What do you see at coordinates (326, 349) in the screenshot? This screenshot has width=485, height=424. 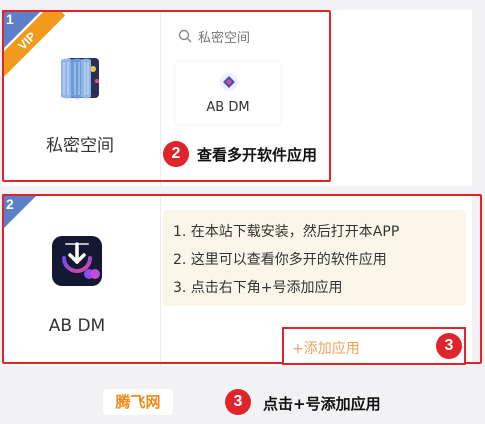 I see `add-app-label: +添加应用` at bounding box center [326, 349].